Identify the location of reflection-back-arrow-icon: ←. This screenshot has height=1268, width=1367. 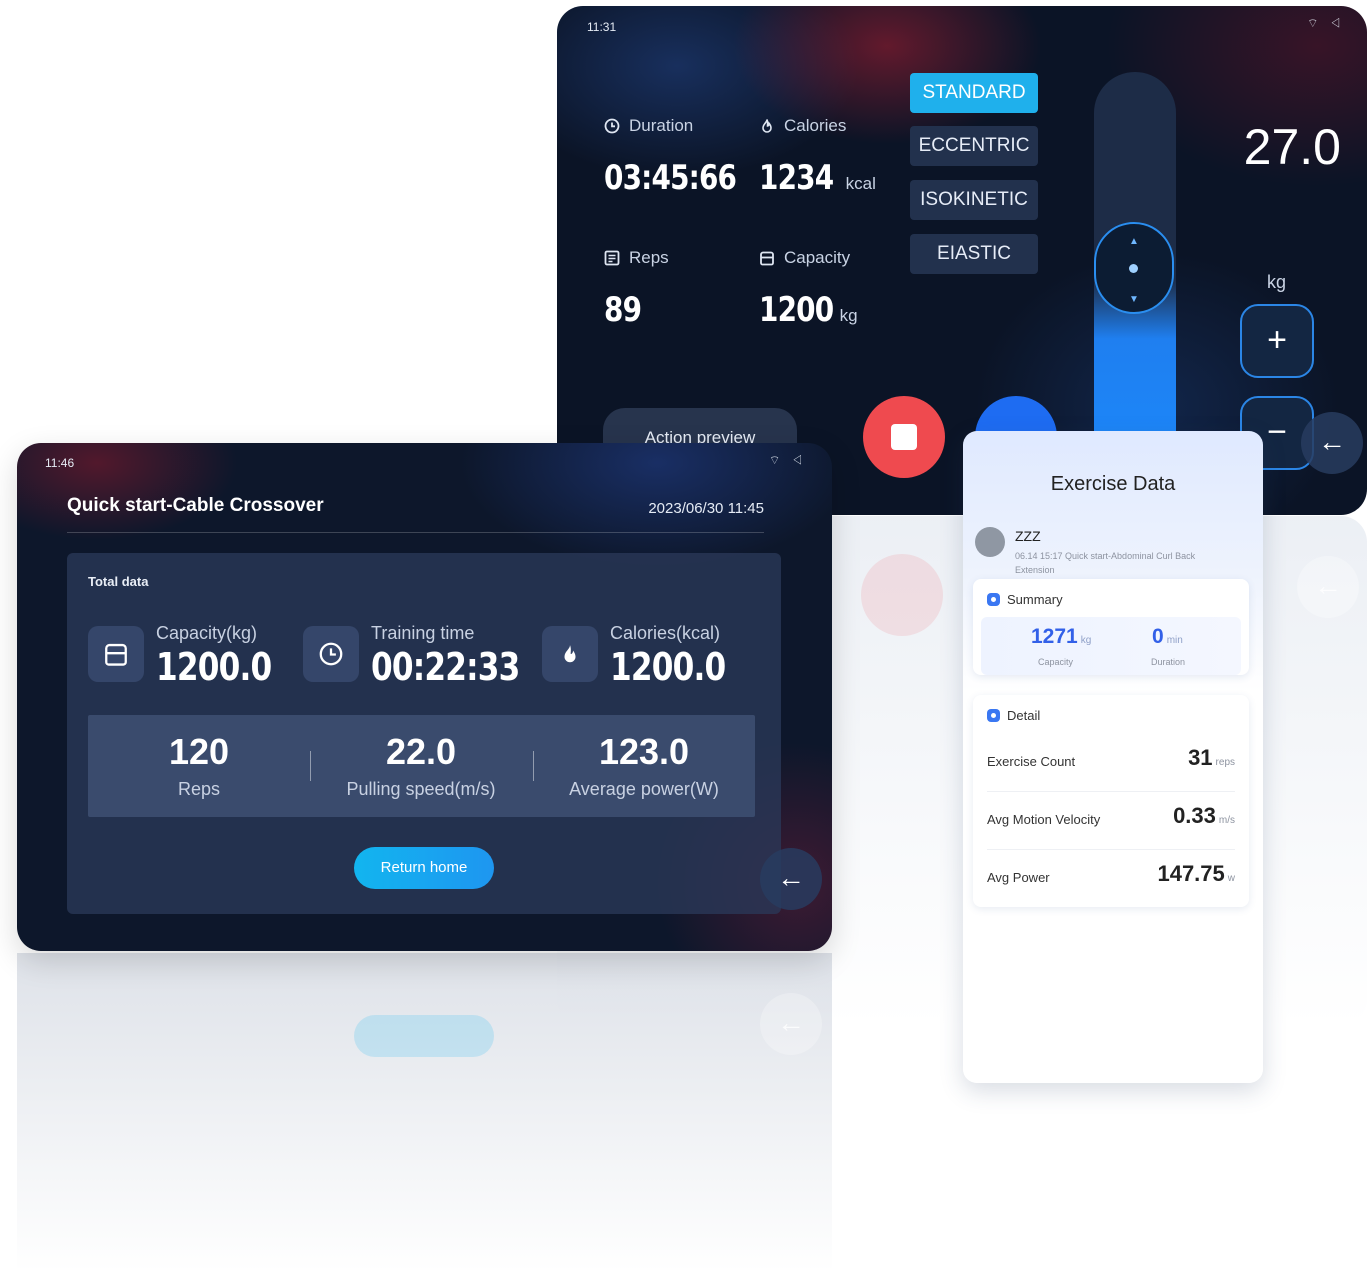
(1328, 587).